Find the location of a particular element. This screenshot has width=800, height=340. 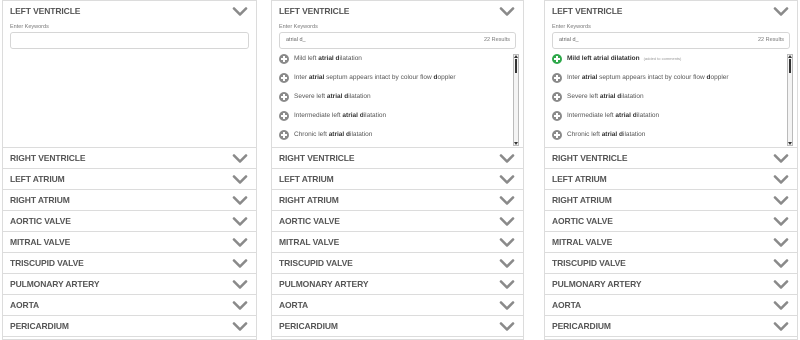

section-title: LEFT ATRIUM is located at coordinates (306, 179).